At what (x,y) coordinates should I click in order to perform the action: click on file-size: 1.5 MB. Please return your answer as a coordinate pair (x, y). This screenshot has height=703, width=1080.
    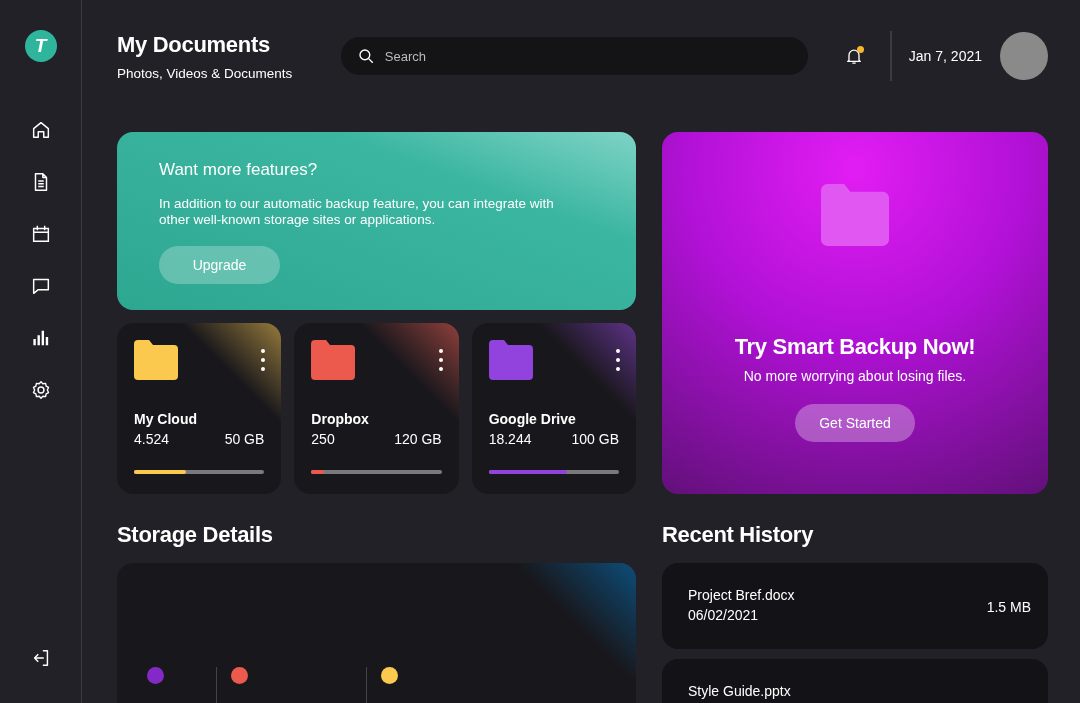
    Looking at the image, I should click on (1008, 607).